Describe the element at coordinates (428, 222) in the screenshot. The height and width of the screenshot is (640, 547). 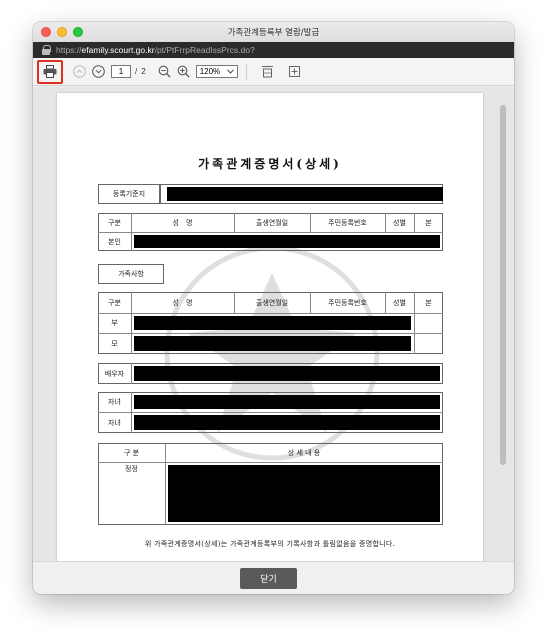
I see `main-header-origin: 본` at that location.